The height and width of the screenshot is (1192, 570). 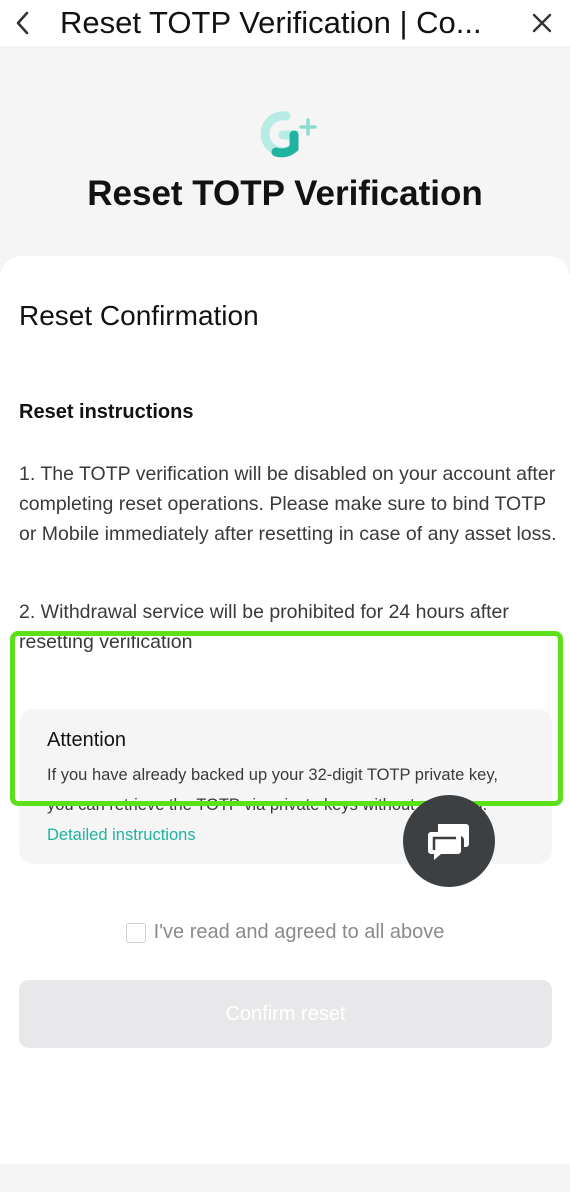 What do you see at coordinates (135, 932) in the screenshot?
I see `agree-checkbox` at bounding box center [135, 932].